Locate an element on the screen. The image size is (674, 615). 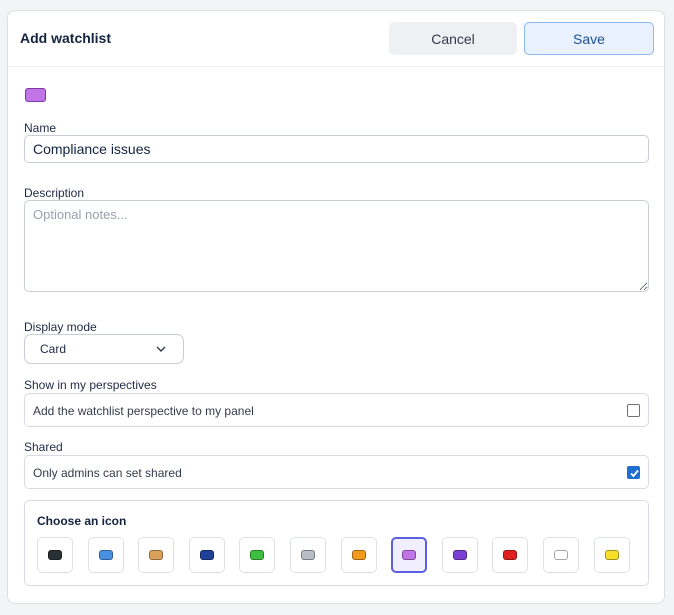
checkmark-icon is located at coordinates (634, 473).